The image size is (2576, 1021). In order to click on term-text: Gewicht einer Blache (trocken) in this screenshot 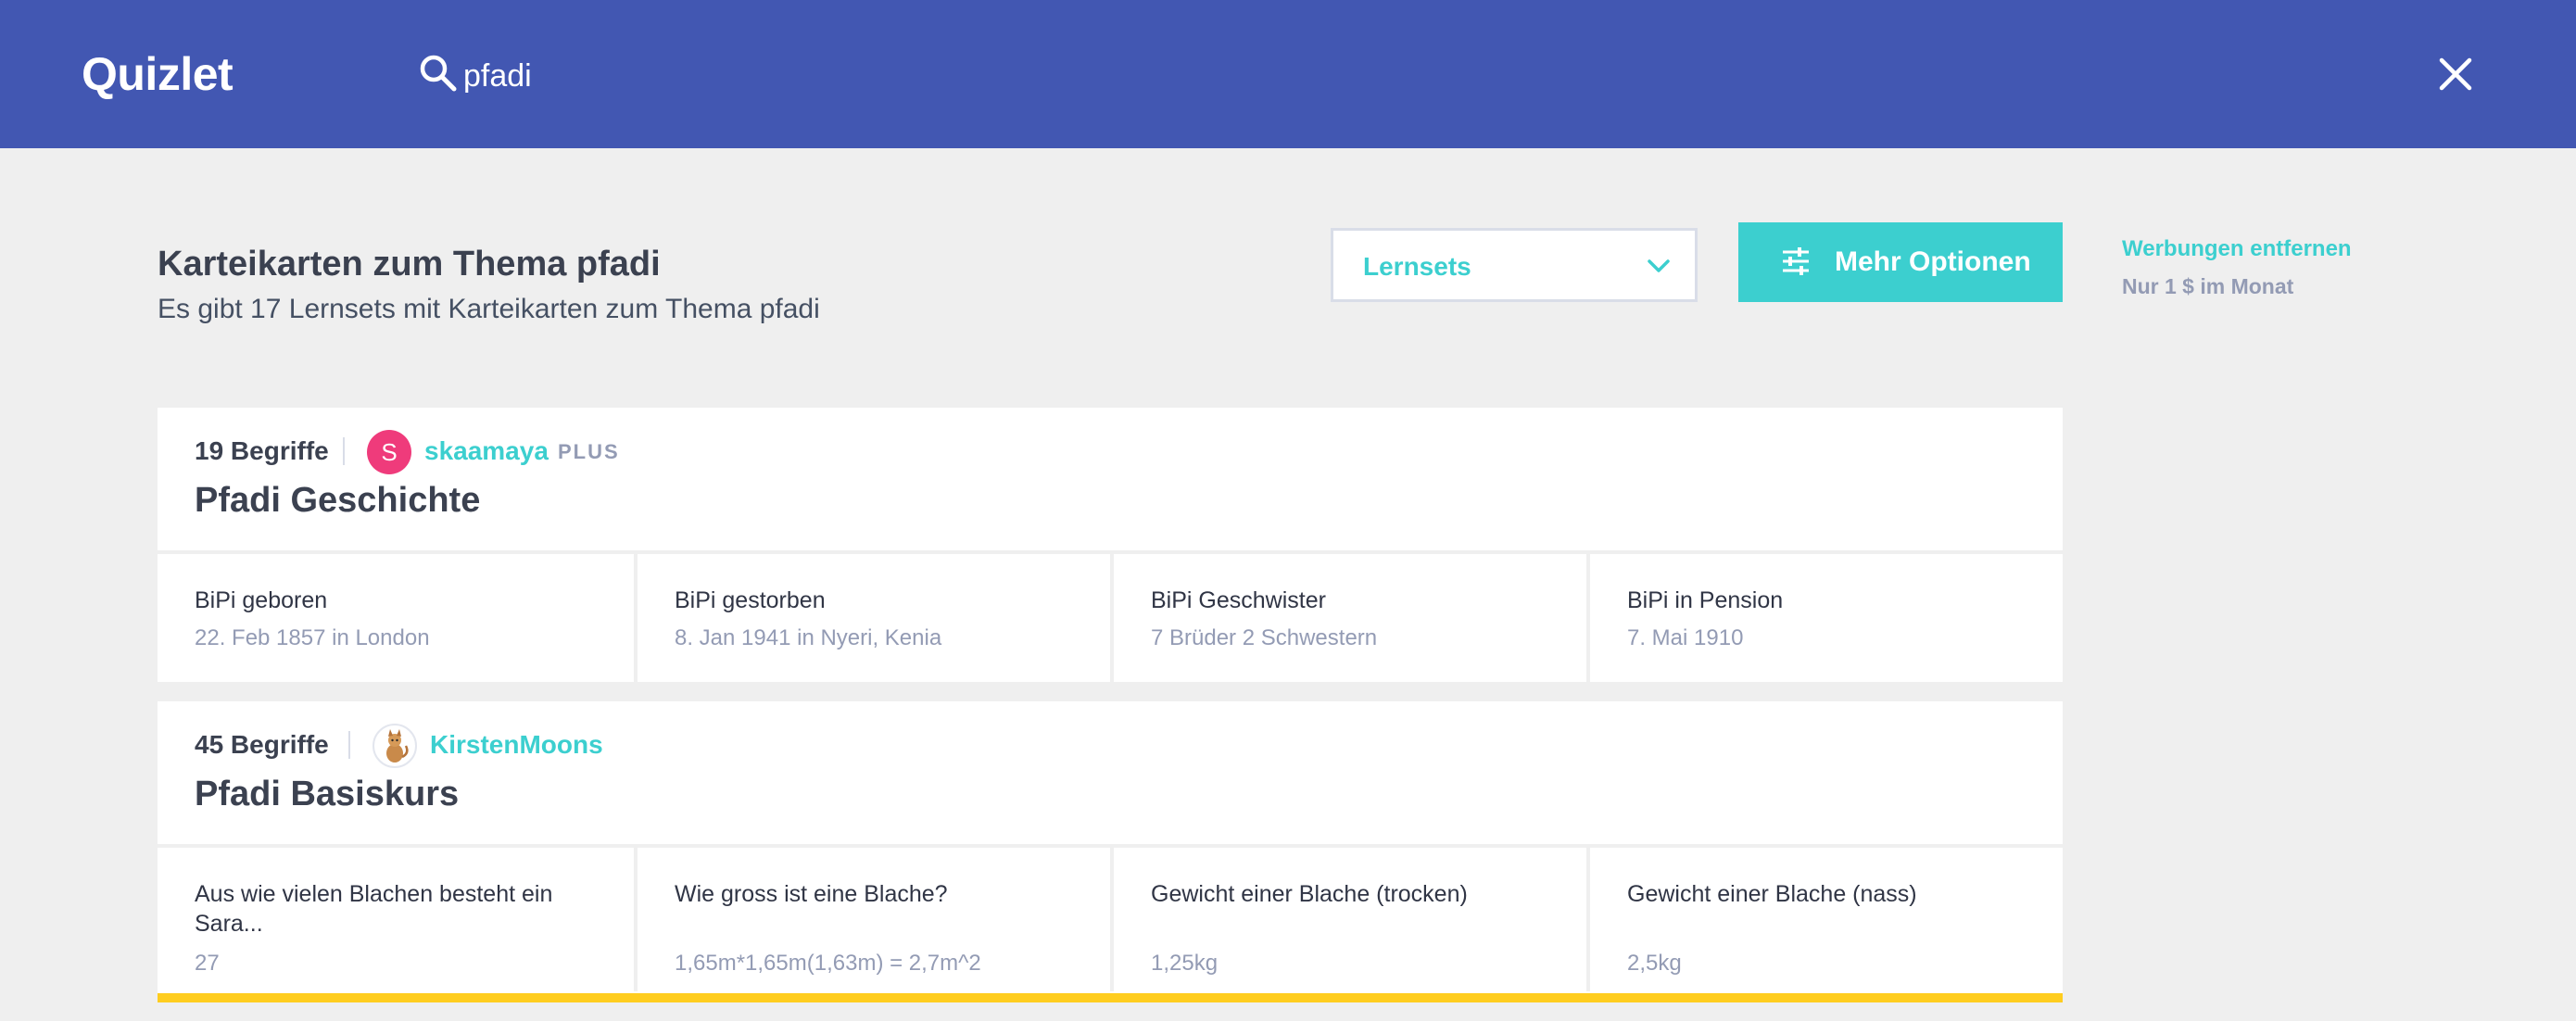, I will do `click(1309, 894)`.